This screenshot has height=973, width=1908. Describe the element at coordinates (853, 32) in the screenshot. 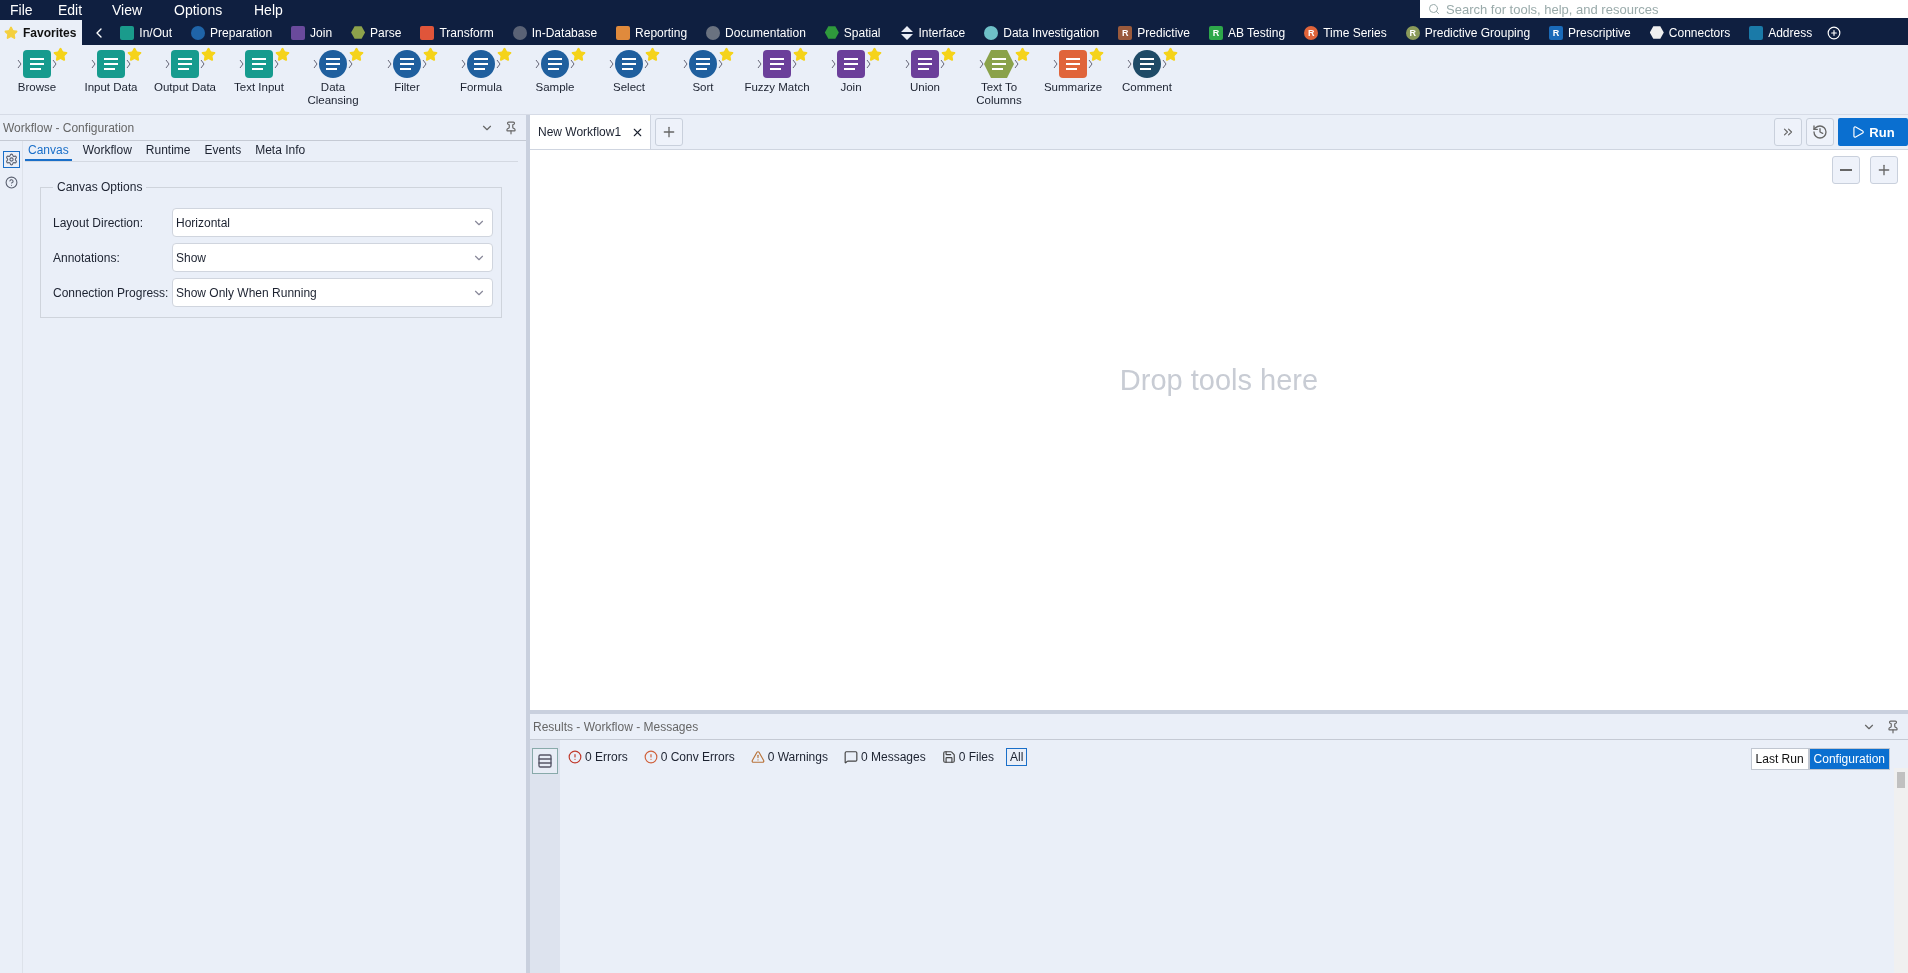

I see `category-tab: Spatial` at that location.